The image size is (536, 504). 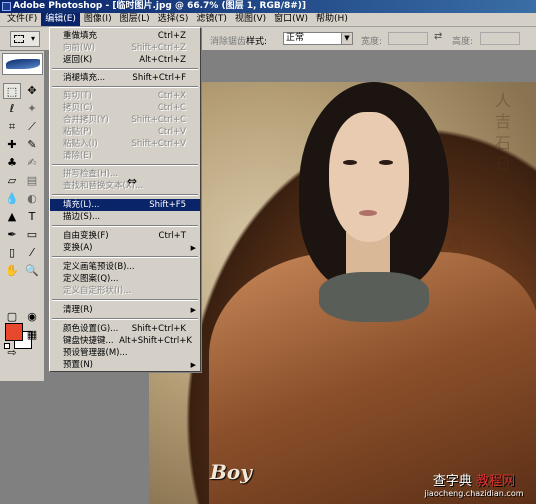 What do you see at coordinates (60, 19) in the screenshot?
I see `menu-edit: 编辑(E)` at bounding box center [60, 19].